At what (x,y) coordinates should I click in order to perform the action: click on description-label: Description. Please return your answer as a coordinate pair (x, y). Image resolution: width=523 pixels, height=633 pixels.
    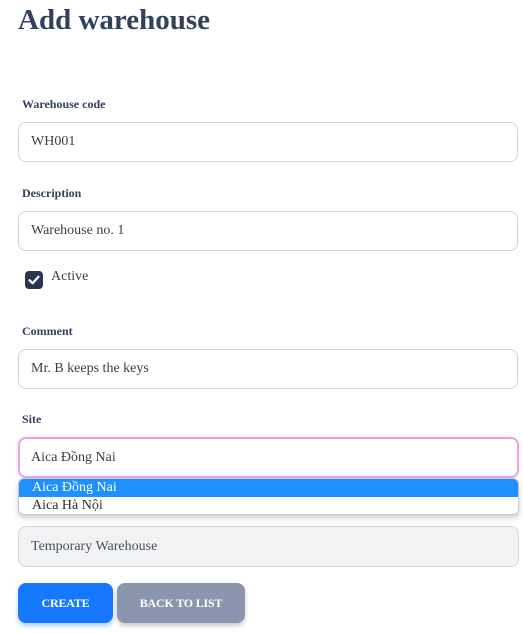
    Looking at the image, I should click on (52, 193).